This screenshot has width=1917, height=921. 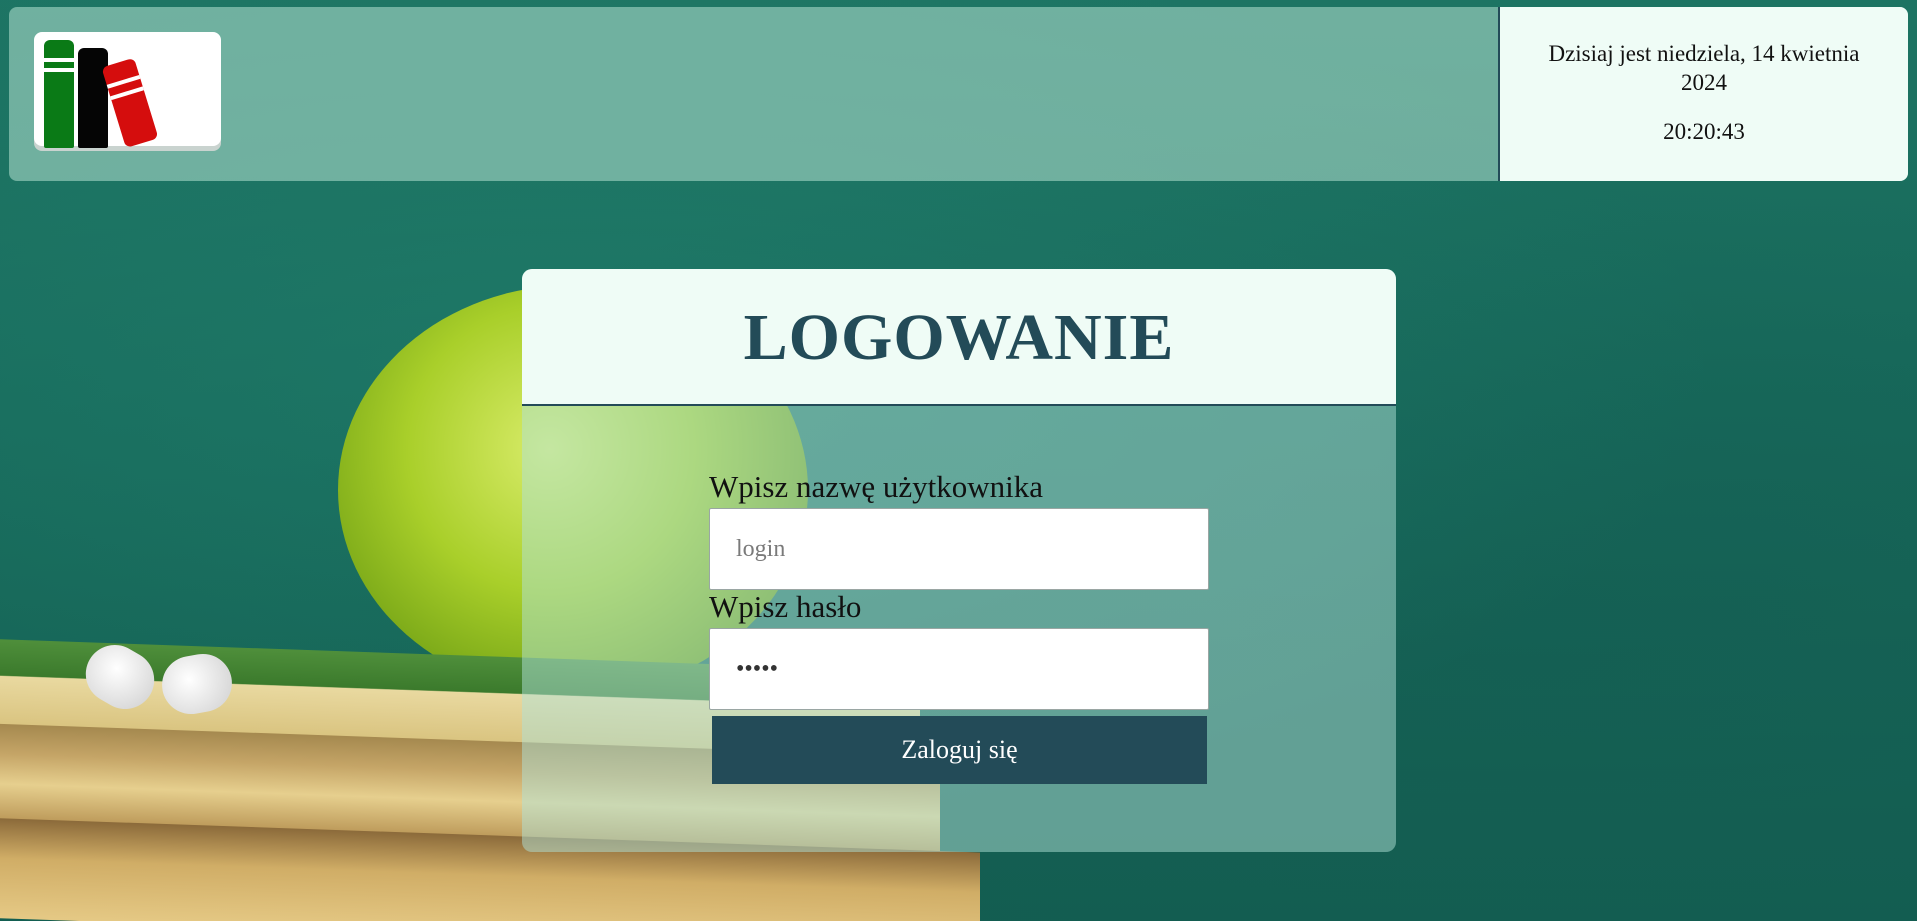 I want to click on login-button: Zaloguj się, so click(x=959, y=750).